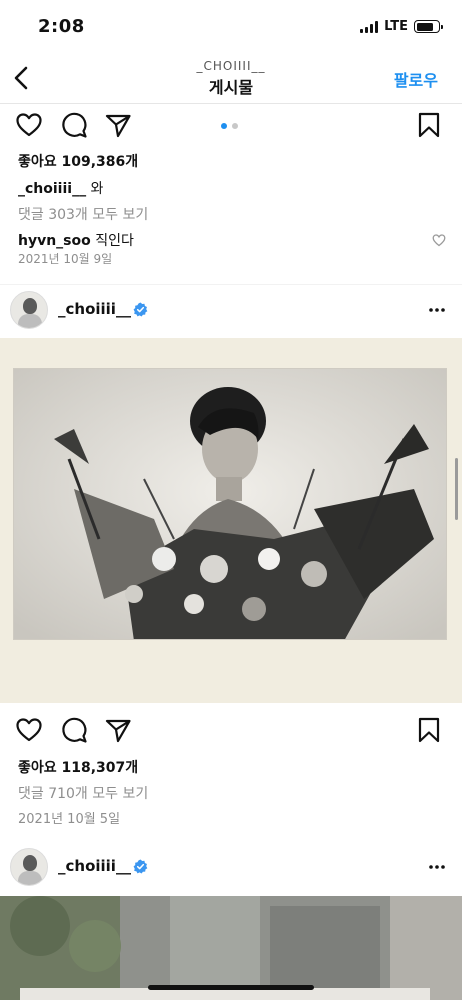 The height and width of the screenshot is (1000, 462). Describe the element at coordinates (94, 309) in the screenshot. I see `post2-username: _choiiii__` at that location.